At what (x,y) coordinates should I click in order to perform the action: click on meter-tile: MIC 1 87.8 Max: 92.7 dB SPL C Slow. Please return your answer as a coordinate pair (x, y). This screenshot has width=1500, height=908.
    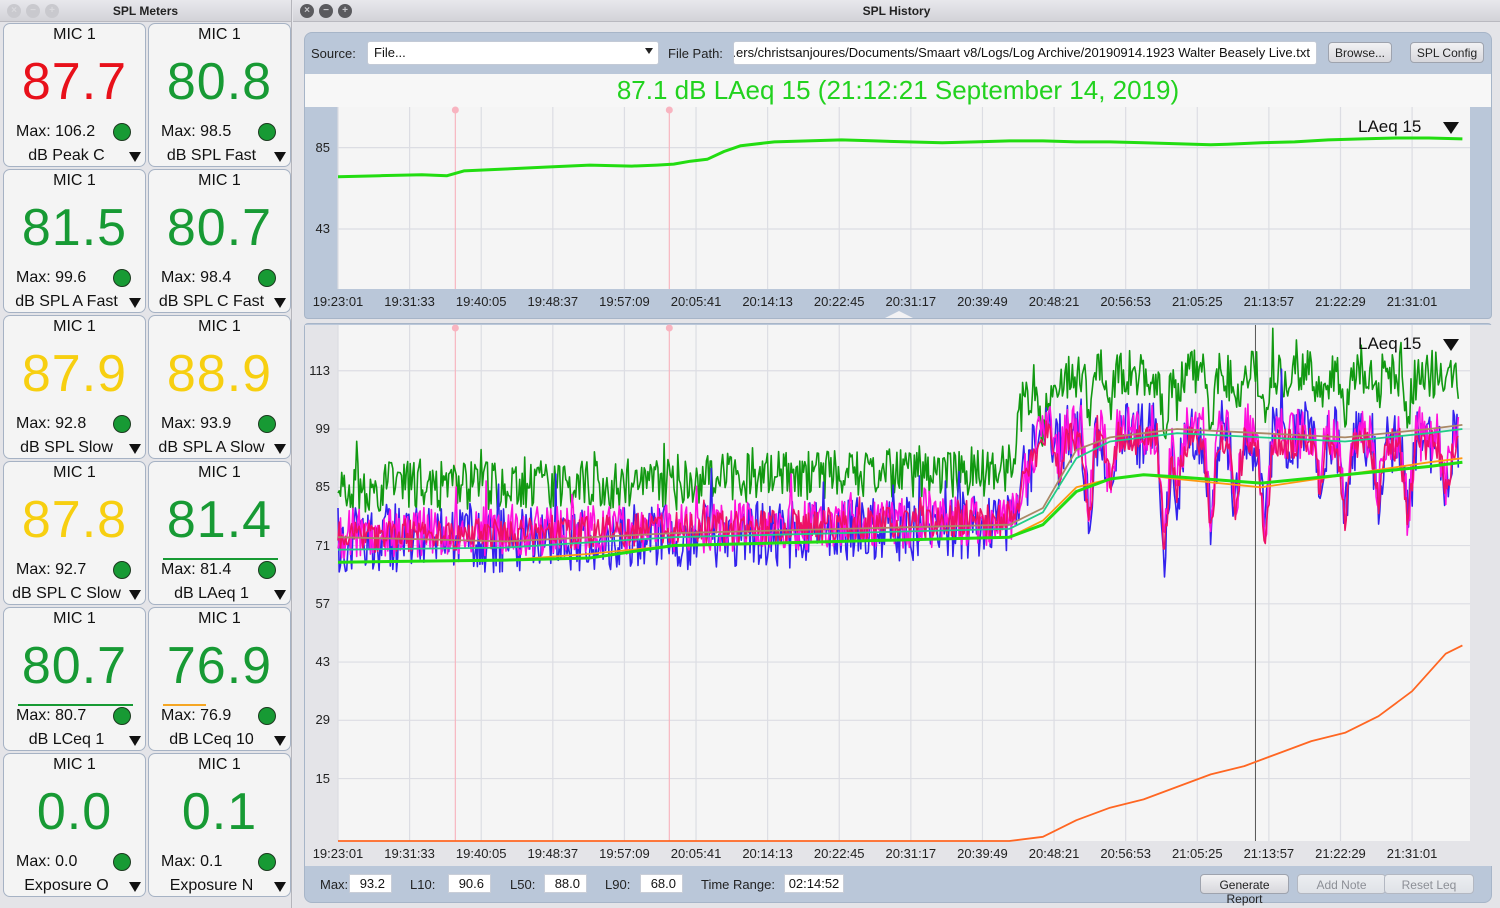
    Looking at the image, I should click on (74, 533).